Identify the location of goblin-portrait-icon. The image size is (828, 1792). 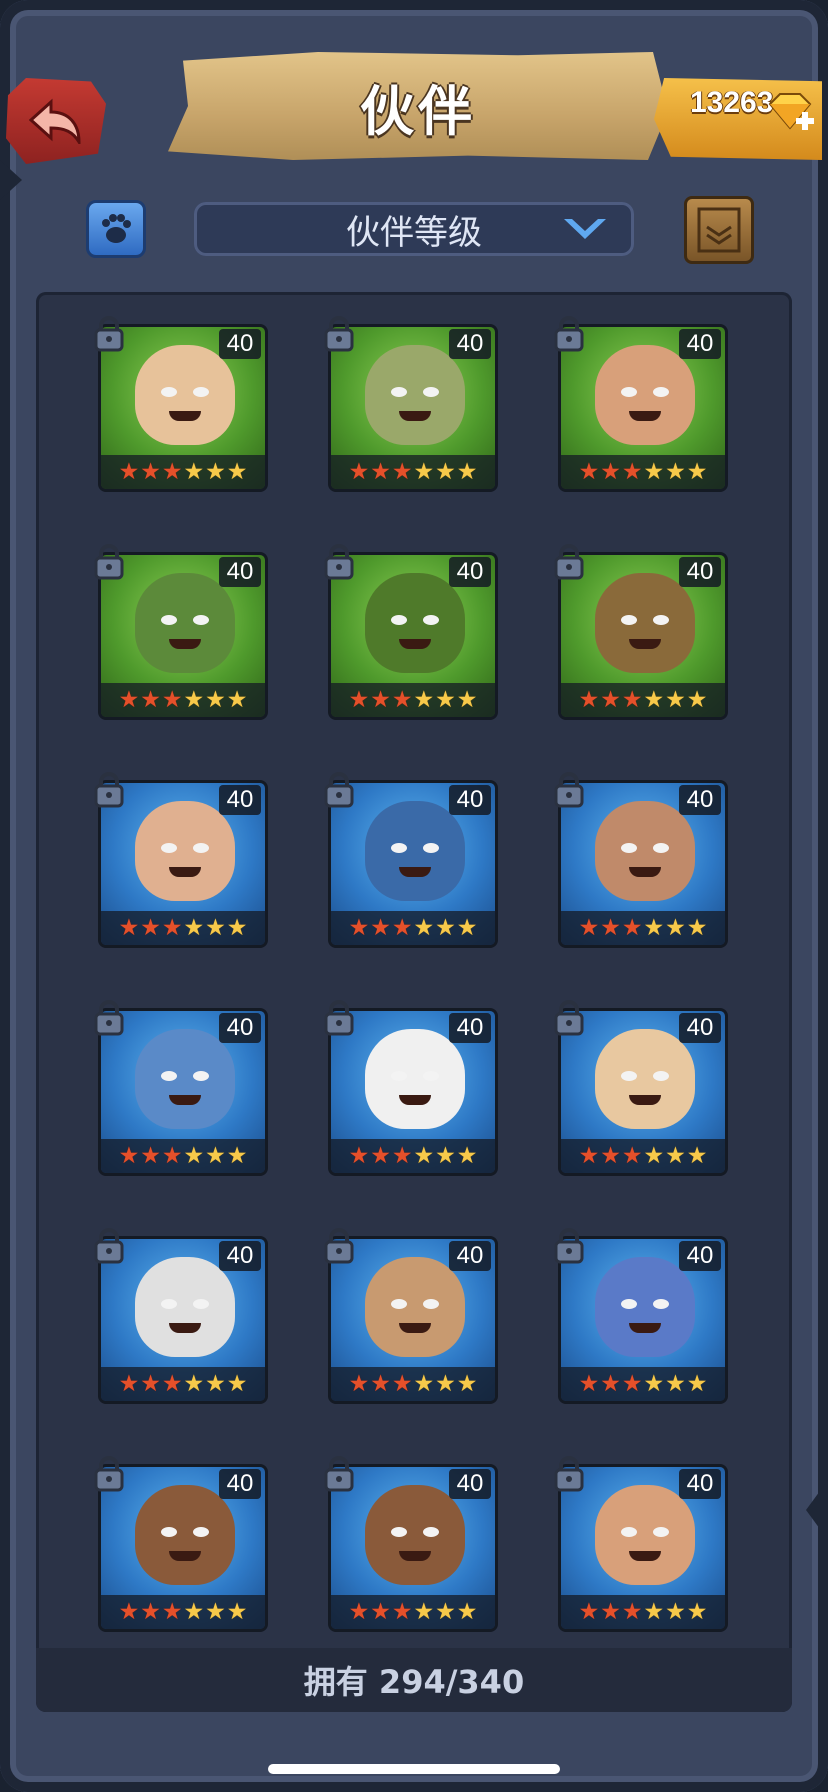
(415, 1307).